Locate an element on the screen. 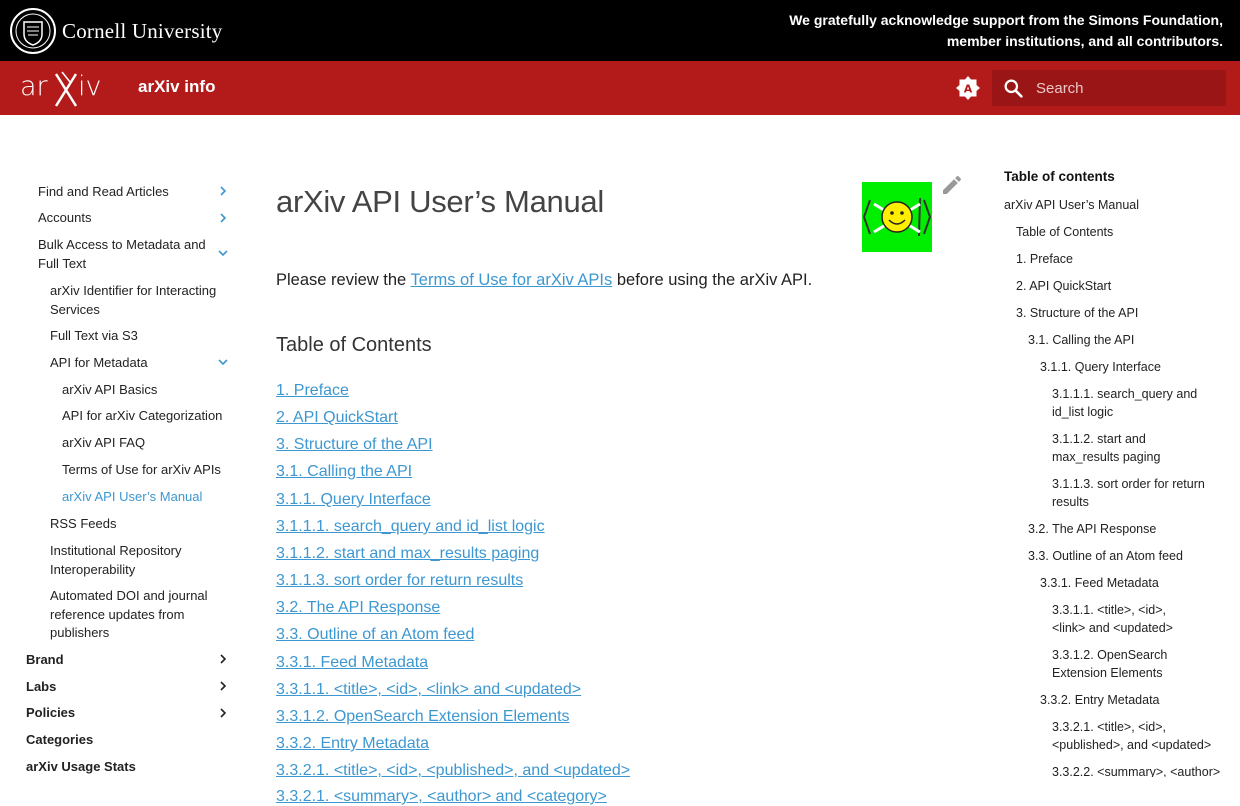 The width and height of the screenshot is (1240, 806). search-icon is located at coordinates (1013, 88).